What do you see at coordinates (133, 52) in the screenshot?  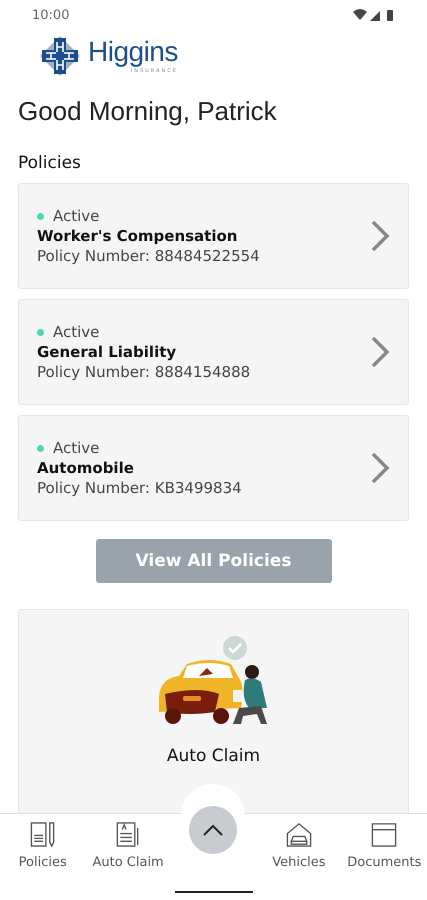 I see `logo-name: Higgins` at bounding box center [133, 52].